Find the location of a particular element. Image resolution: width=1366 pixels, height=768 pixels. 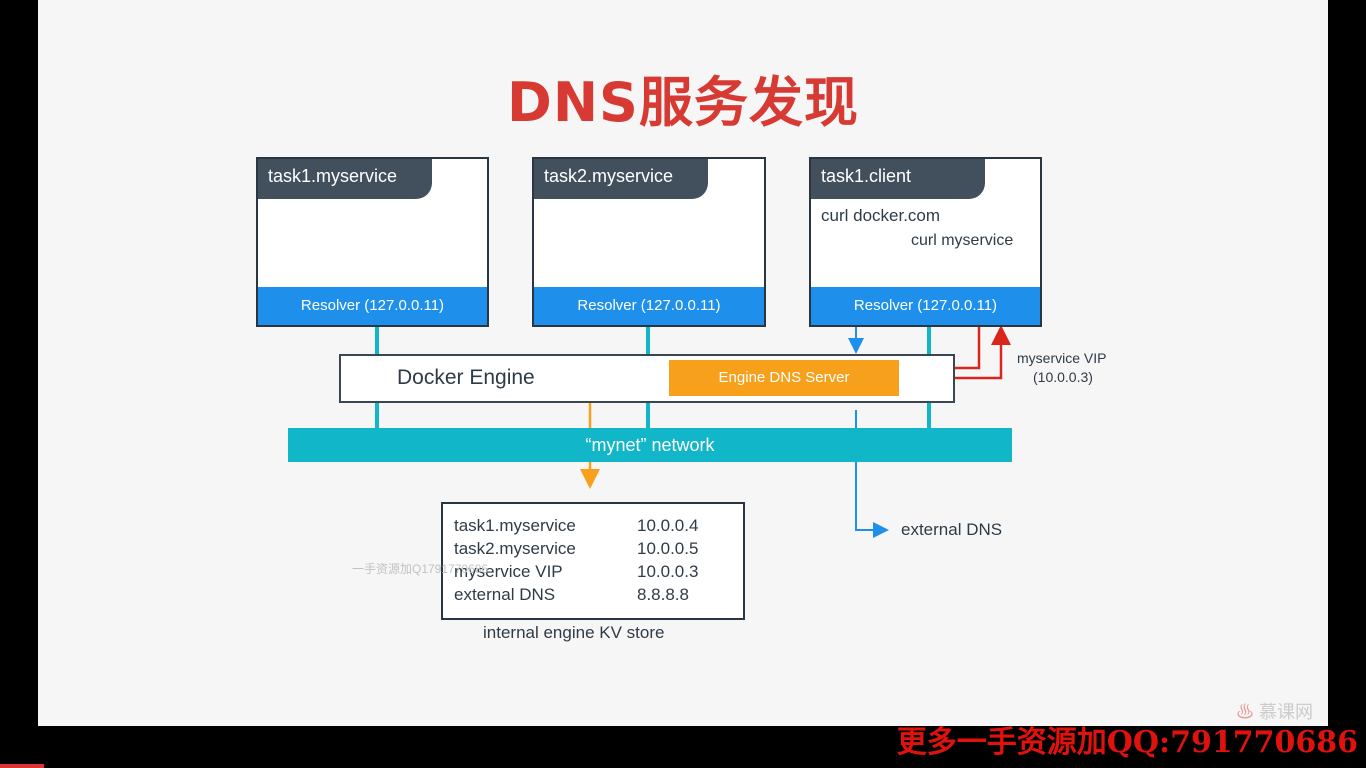

kv-key: task2.myservice is located at coordinates (515, 548).